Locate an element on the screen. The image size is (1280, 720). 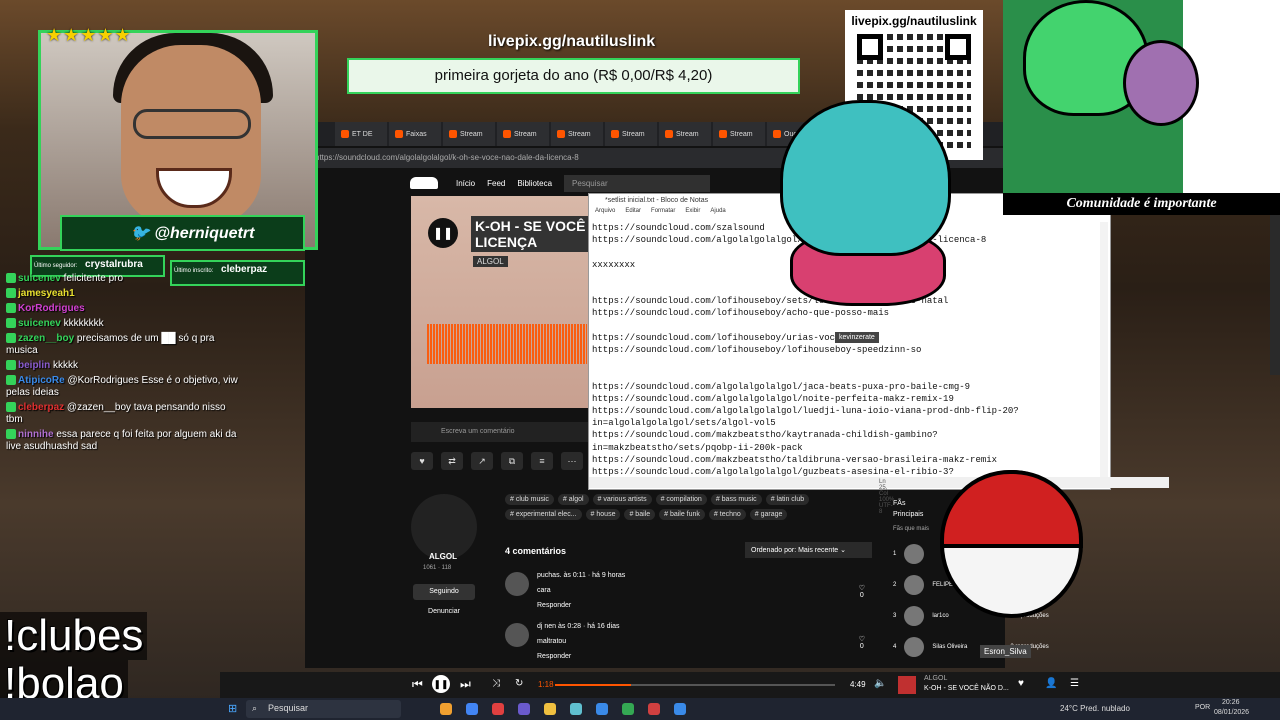
search-input: Pesquisar is located at coordinates (637, 183).